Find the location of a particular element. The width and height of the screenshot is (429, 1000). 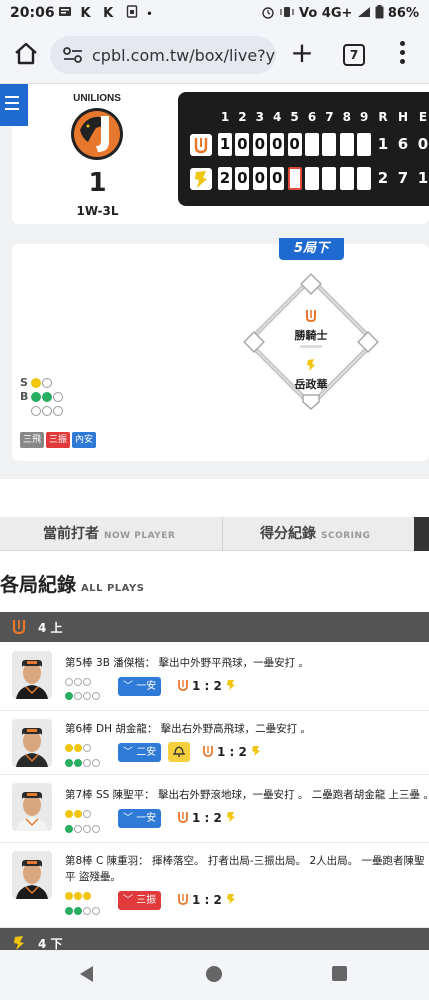

tab-switcher-button: 7 is located at coordinates (354, 55).